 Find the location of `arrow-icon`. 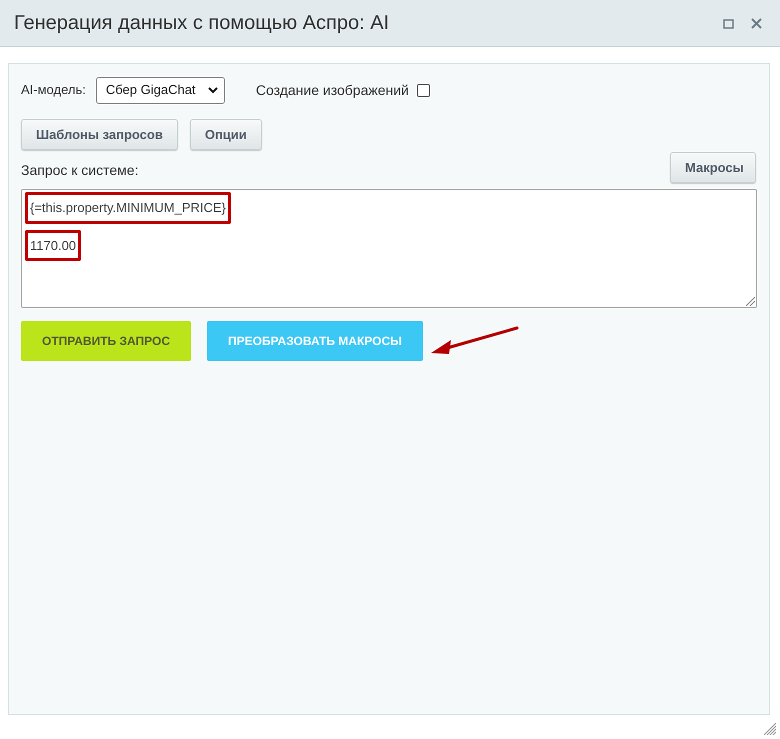

arrow-icon is located at coordinates (473, 341).